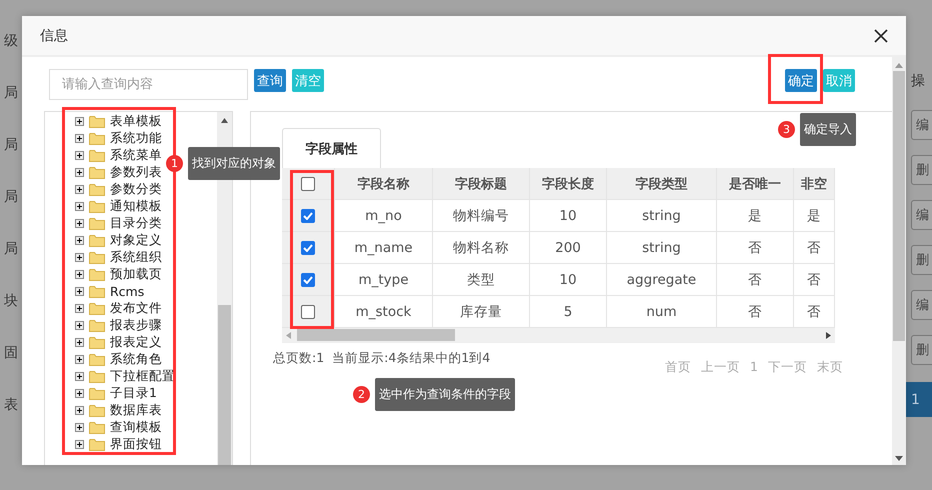 This screenshot has width=932, height=490. I want to click on page-label: 表, so click(11, 405).